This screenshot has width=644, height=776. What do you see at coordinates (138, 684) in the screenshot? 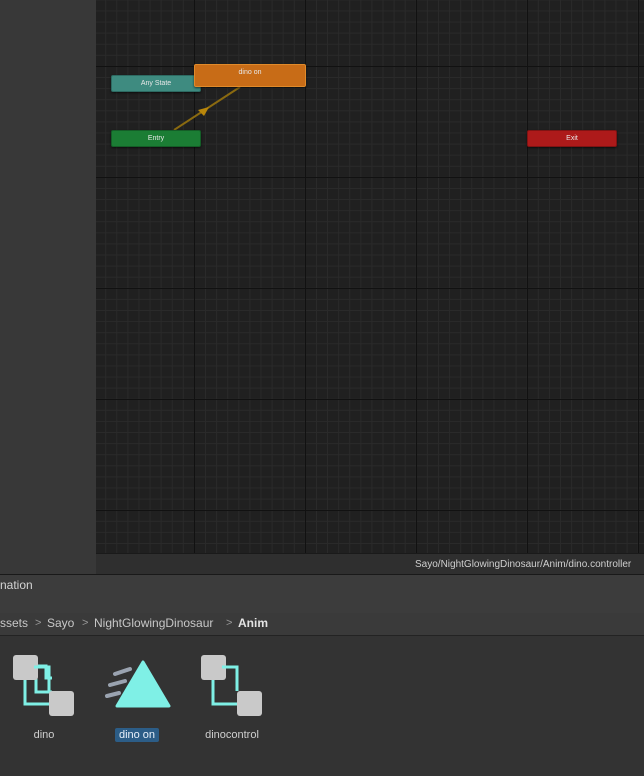
I see `animation-clip-icon` at bounding box center [138, 684].